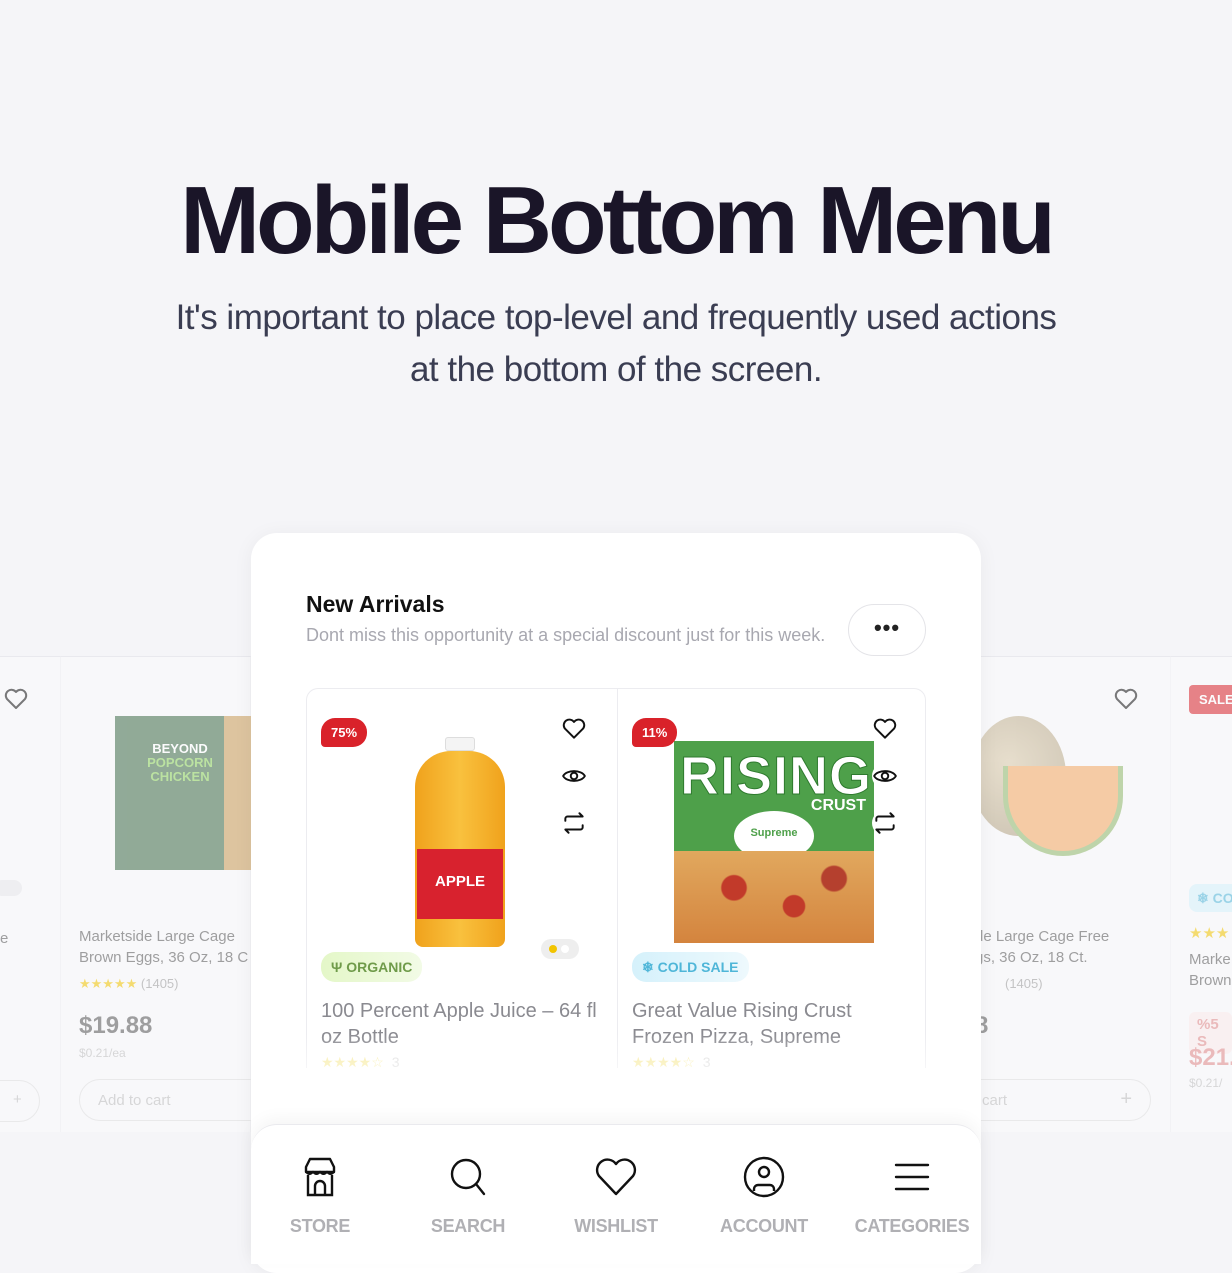 This screenshot has width=1232, height=1273. What do you see at coordinates (1047, 791) in the screenshot?
I see `product-image-cantaloupe` at bounding box center [1047, 791].